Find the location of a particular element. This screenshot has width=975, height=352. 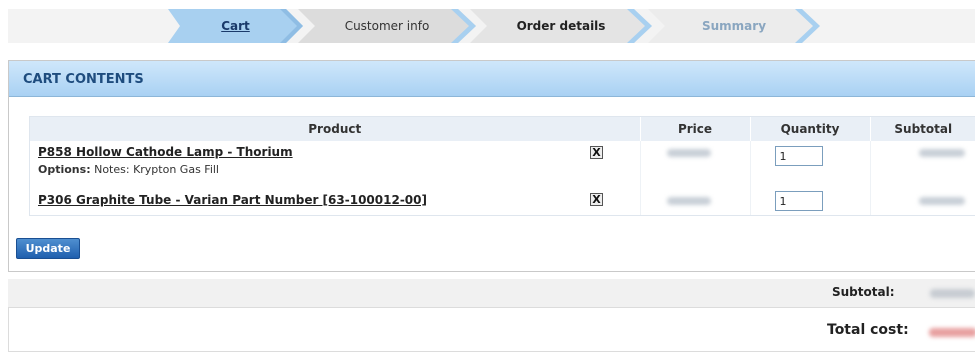

step-order-details: Order details is located at coordinates (561, 26).